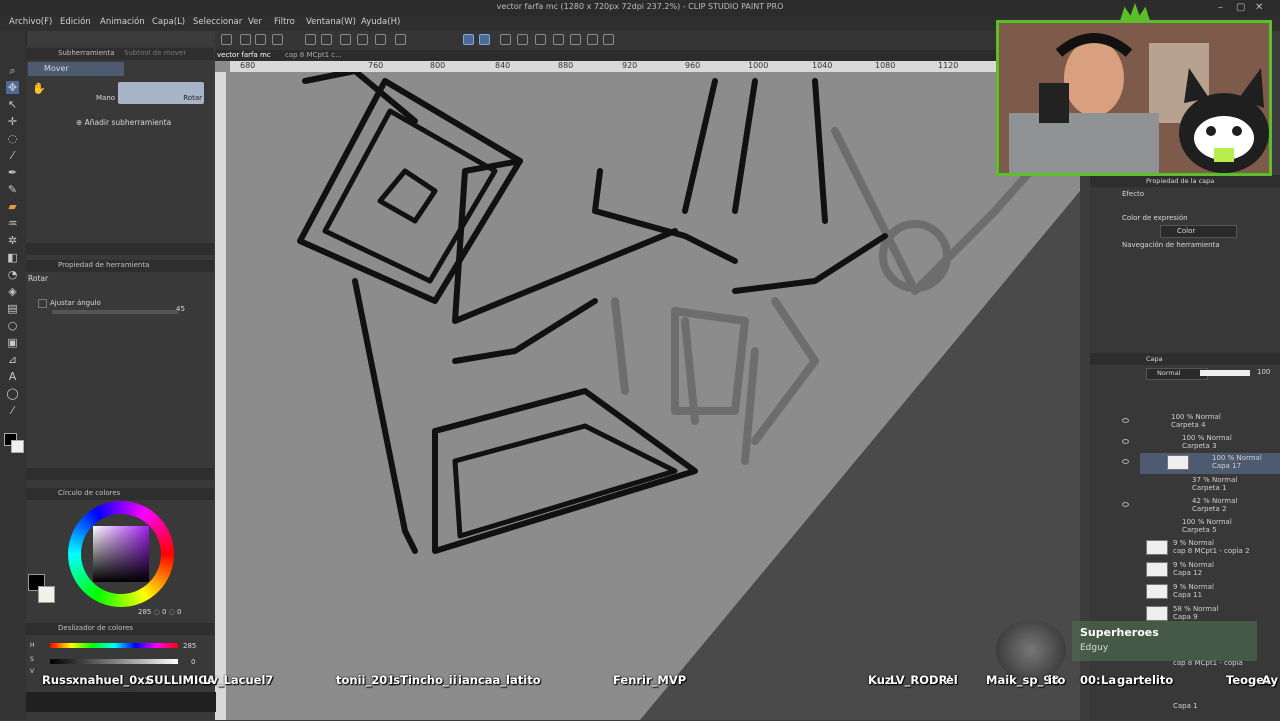  Describe the element at coordinates (1201, 463) in the screenshot. I see `layer-row-selected: 100 % Normal Capa 17` at that location.